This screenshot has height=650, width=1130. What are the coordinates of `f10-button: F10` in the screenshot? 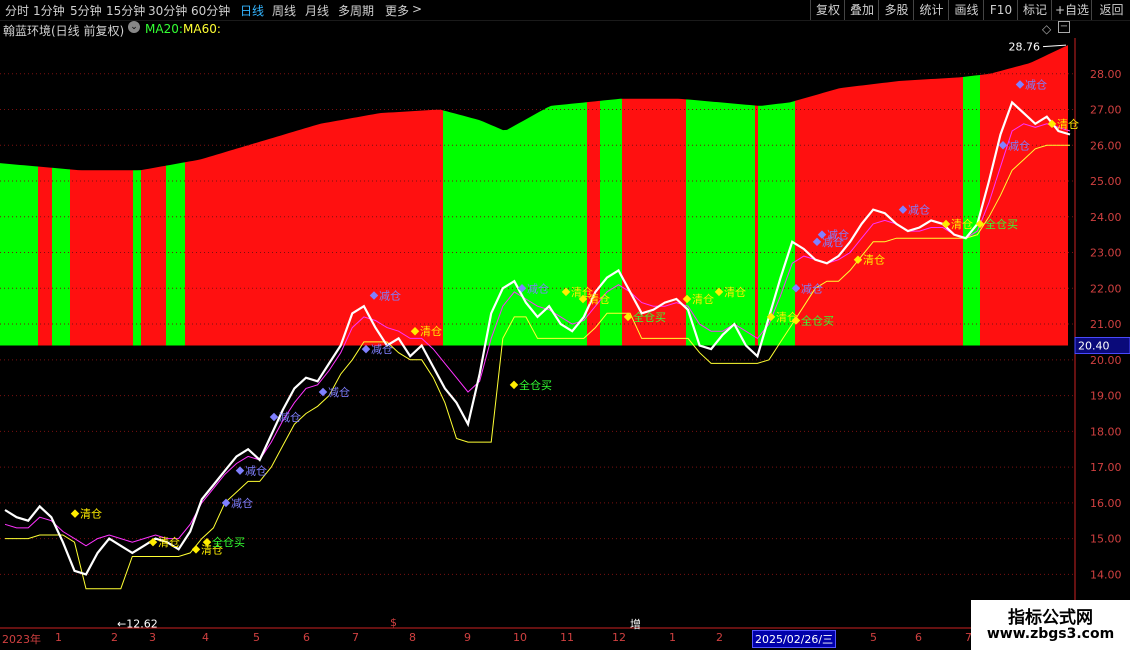 It's located at (1000, 10).